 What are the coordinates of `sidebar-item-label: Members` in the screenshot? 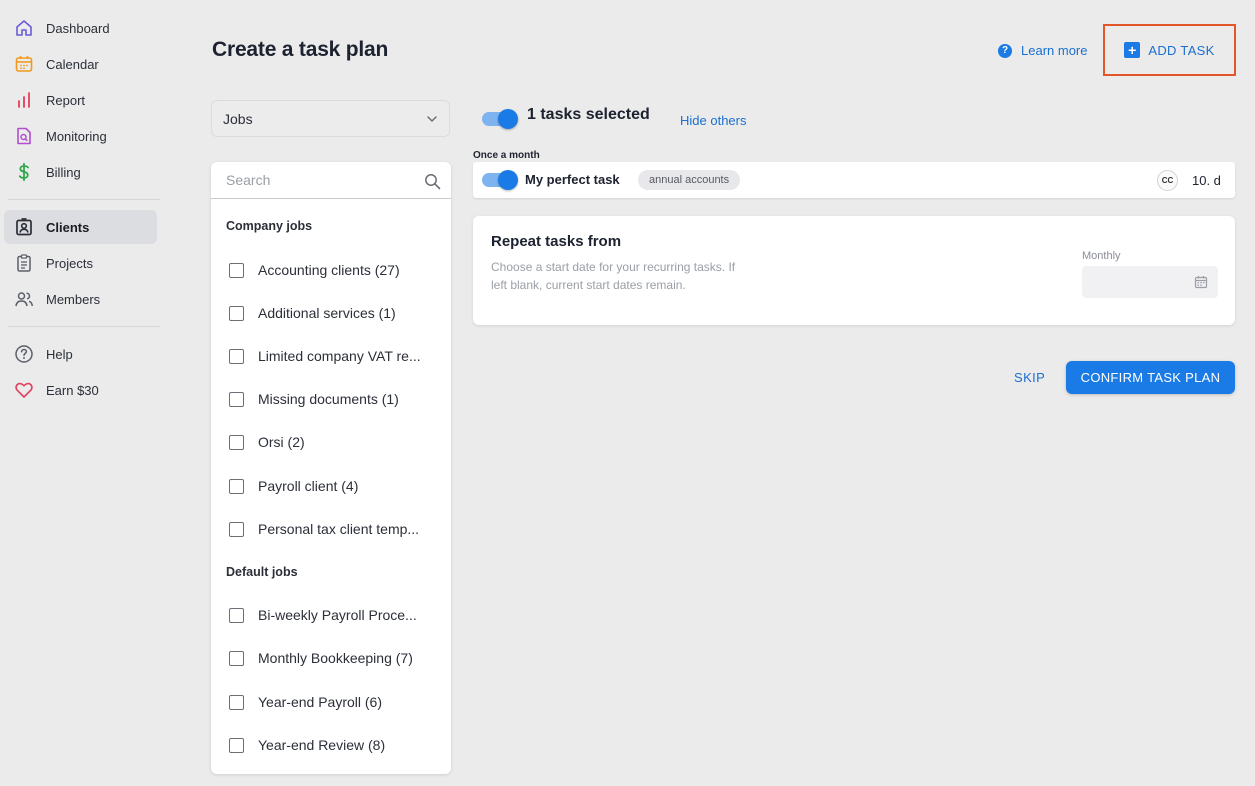 It's located at (73, 299).